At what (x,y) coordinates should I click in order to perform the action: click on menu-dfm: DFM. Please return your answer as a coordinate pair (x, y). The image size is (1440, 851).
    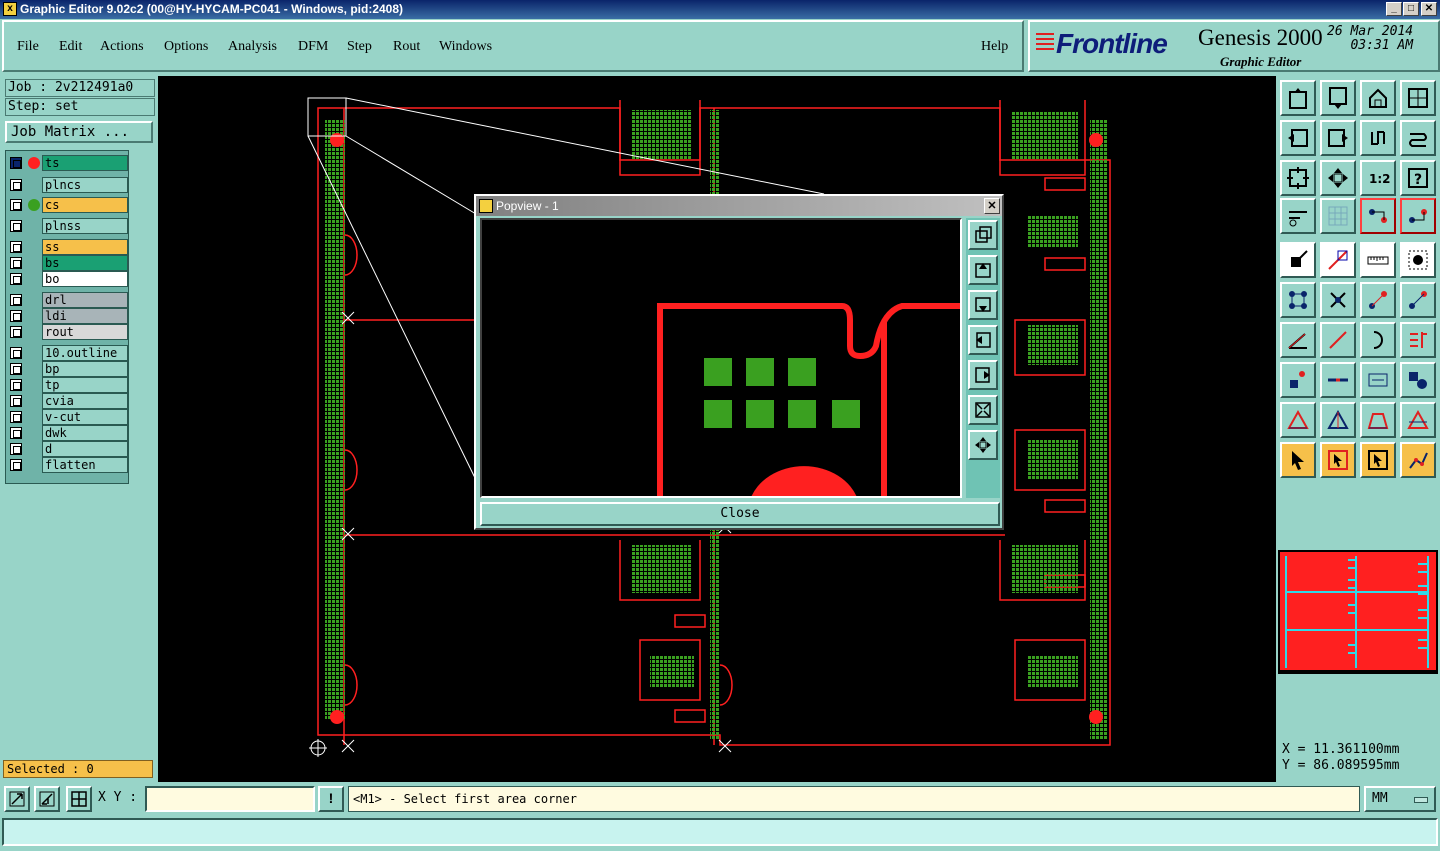
    Looking at the image, I should click on (313, 47).